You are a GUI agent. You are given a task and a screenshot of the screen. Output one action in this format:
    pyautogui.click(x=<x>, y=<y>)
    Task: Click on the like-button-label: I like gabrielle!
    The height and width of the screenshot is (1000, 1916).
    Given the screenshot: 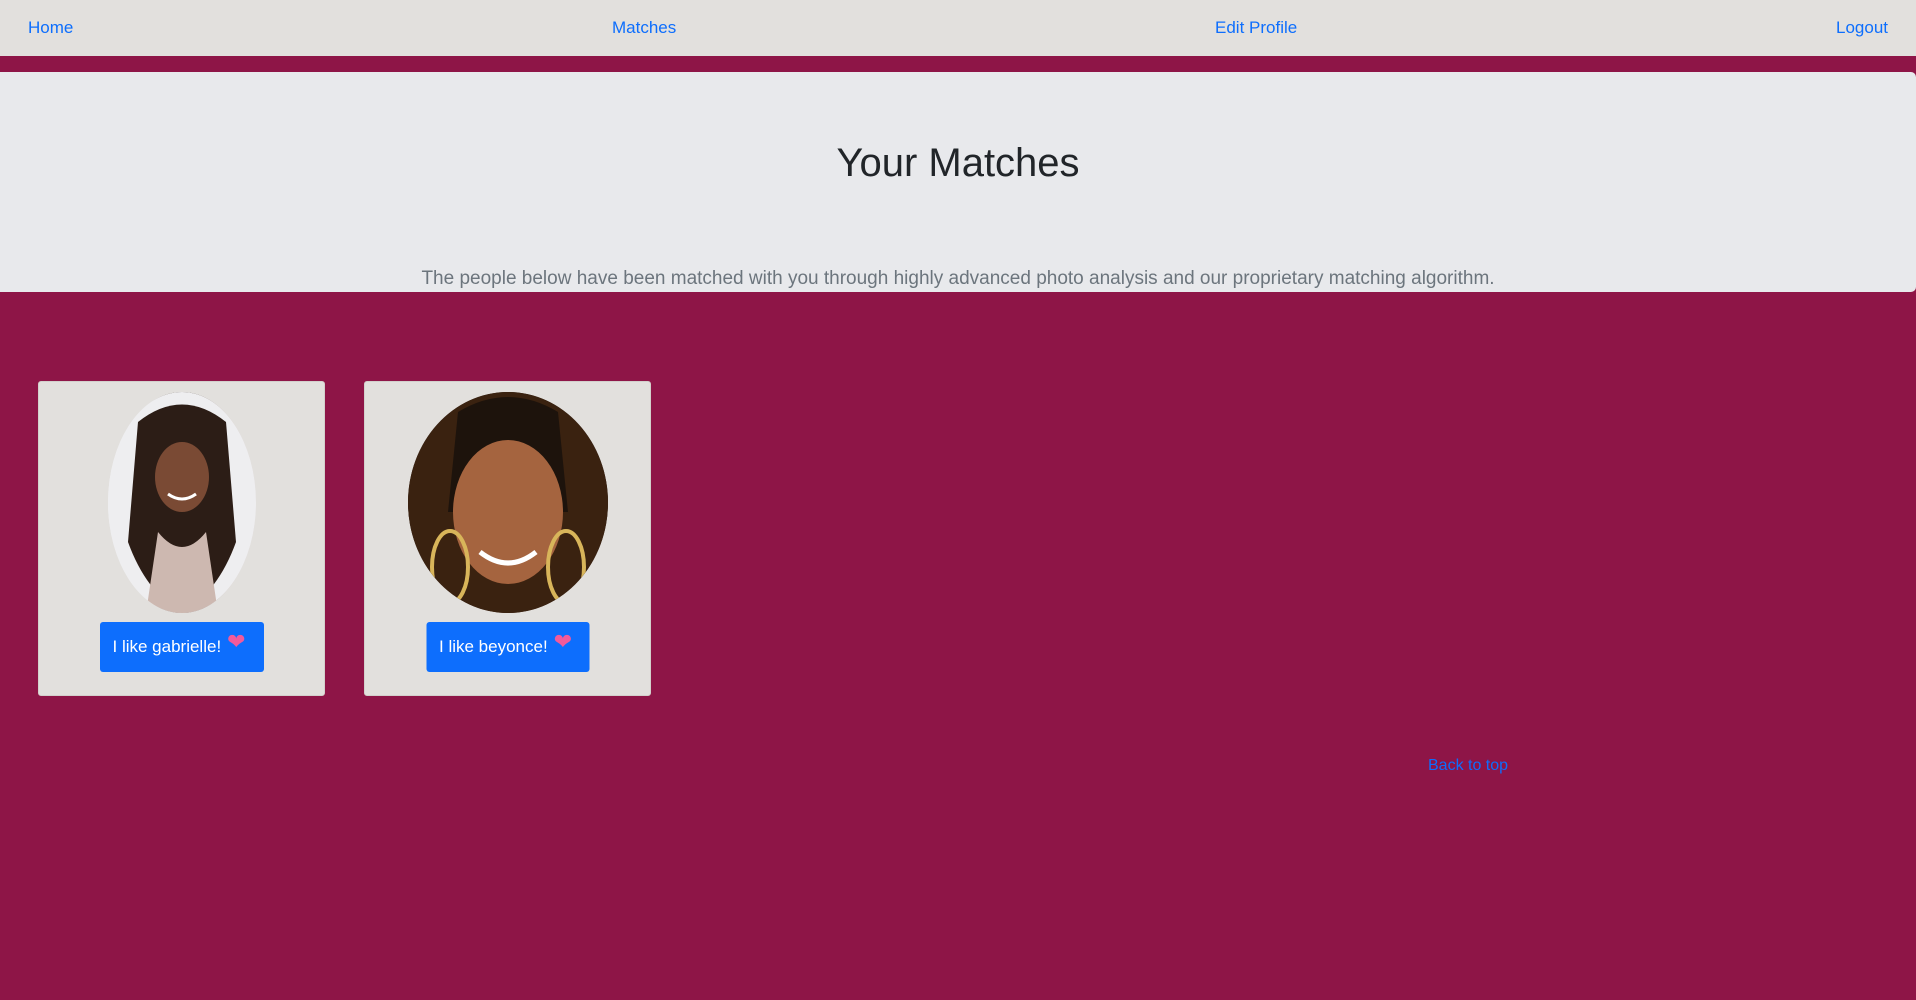 What is the action you would take?
    pyautogui.click(x=167, y=646)
    